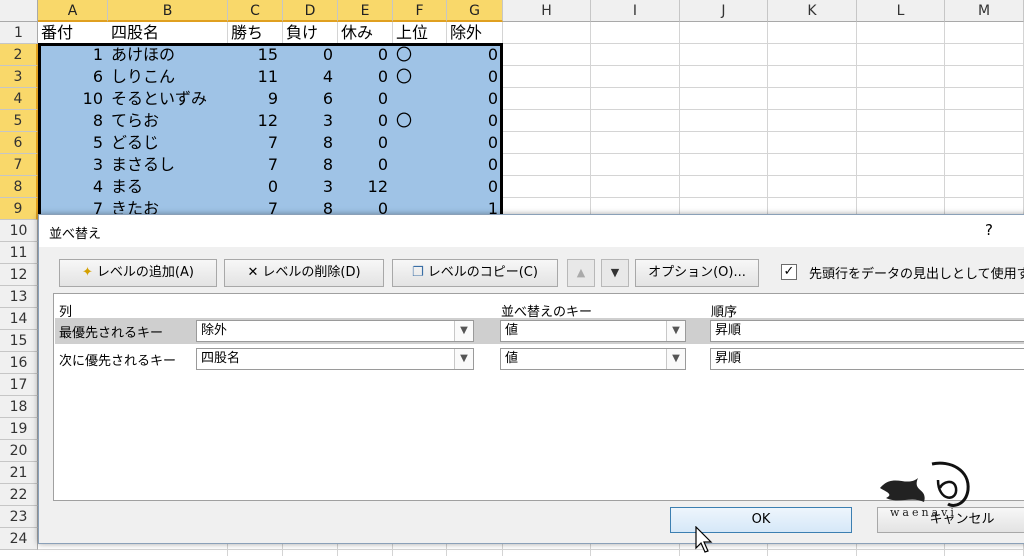  Describe the element at coordinates (19, 253) in the screenshot. I see `row-header-11: 11` at that location.